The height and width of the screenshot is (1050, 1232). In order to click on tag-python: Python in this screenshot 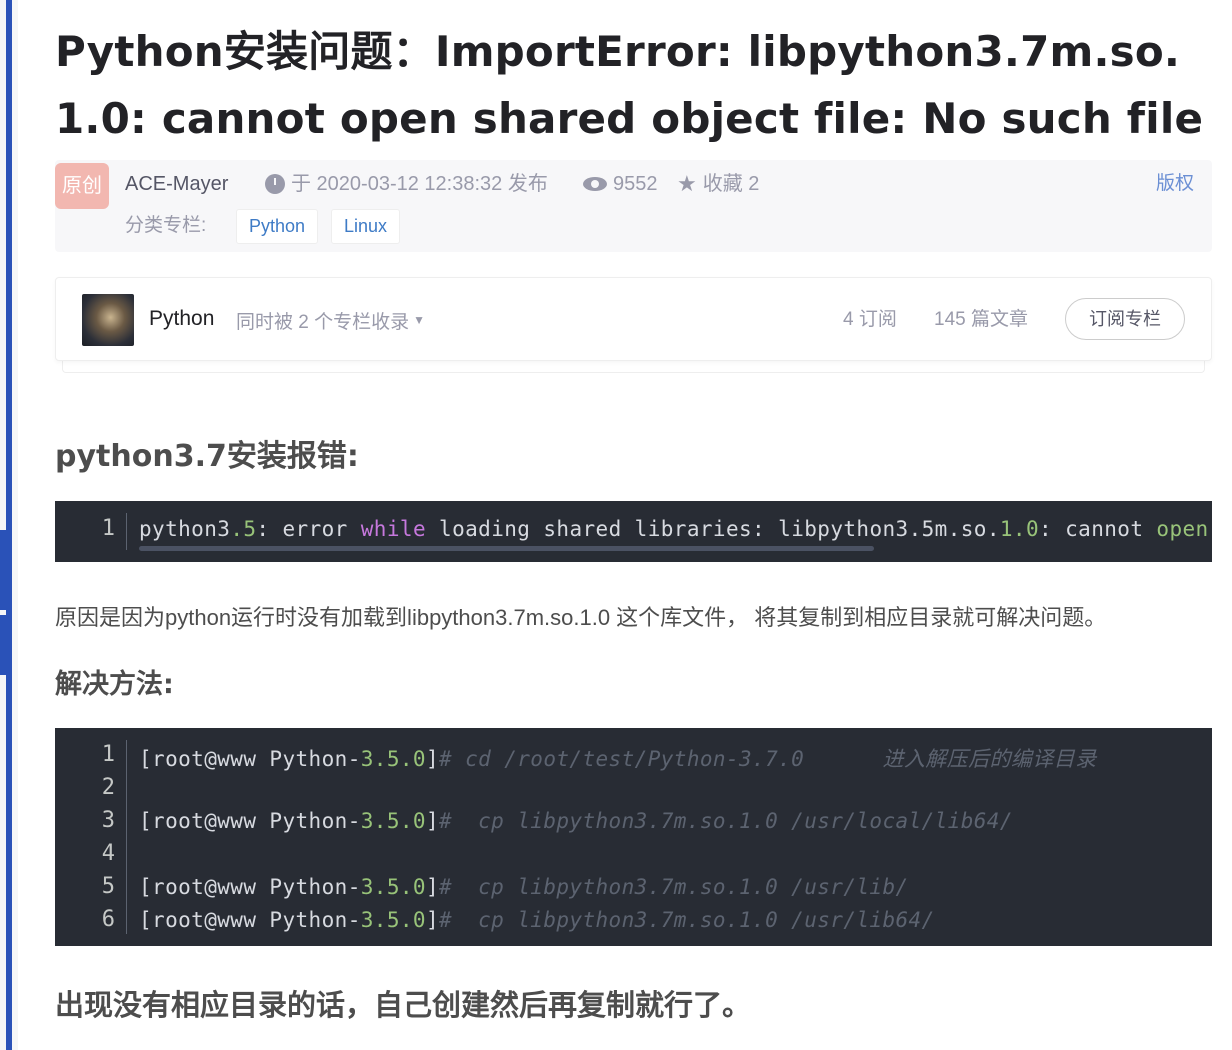, I will do `click(277, 226)`.